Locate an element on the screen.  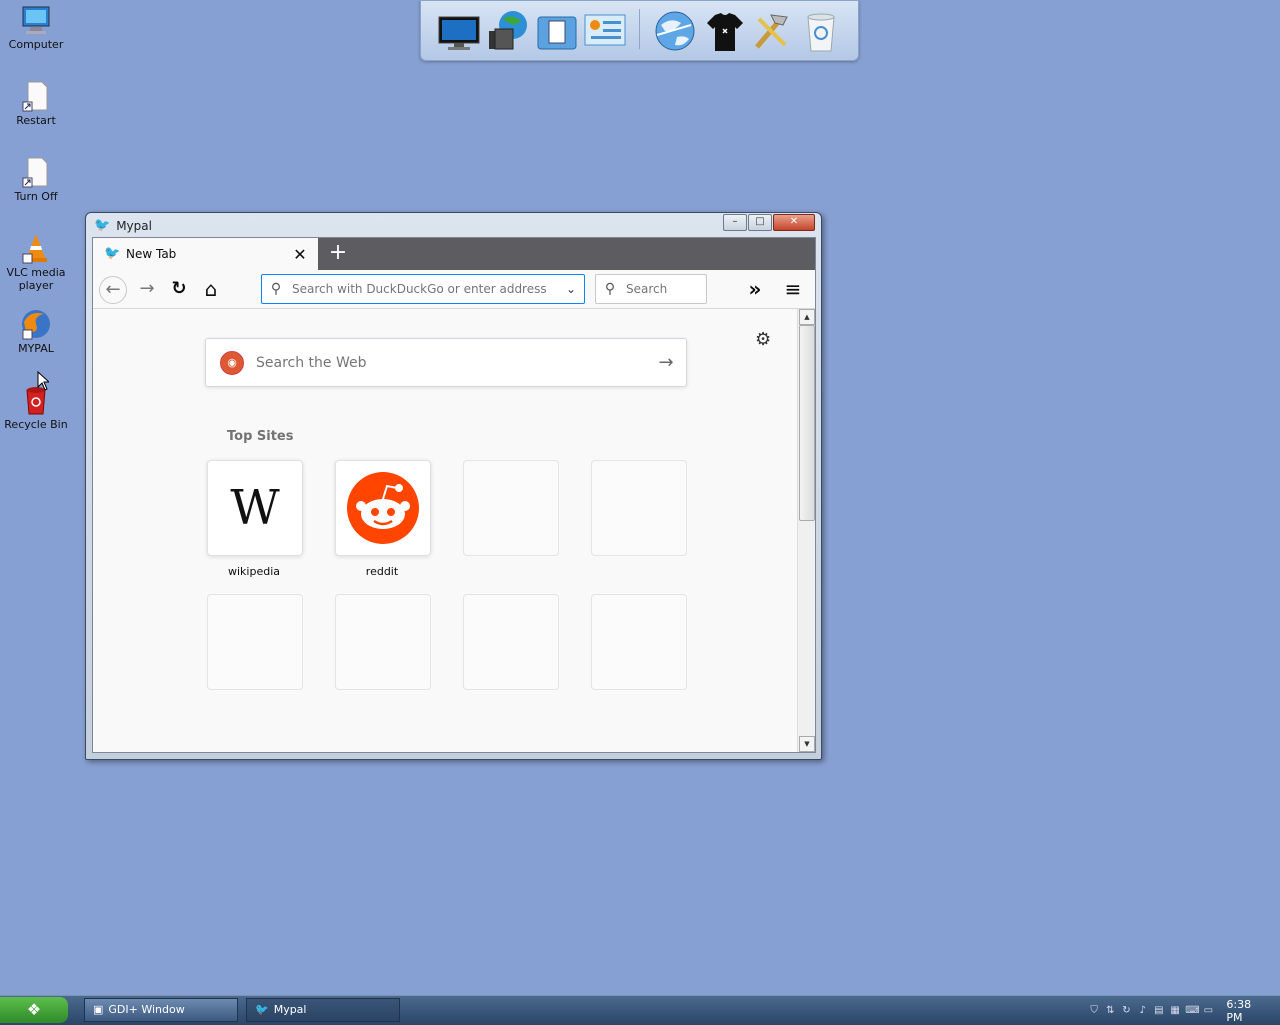
top-site-tile-reddit is located at coordinates (383, 508).